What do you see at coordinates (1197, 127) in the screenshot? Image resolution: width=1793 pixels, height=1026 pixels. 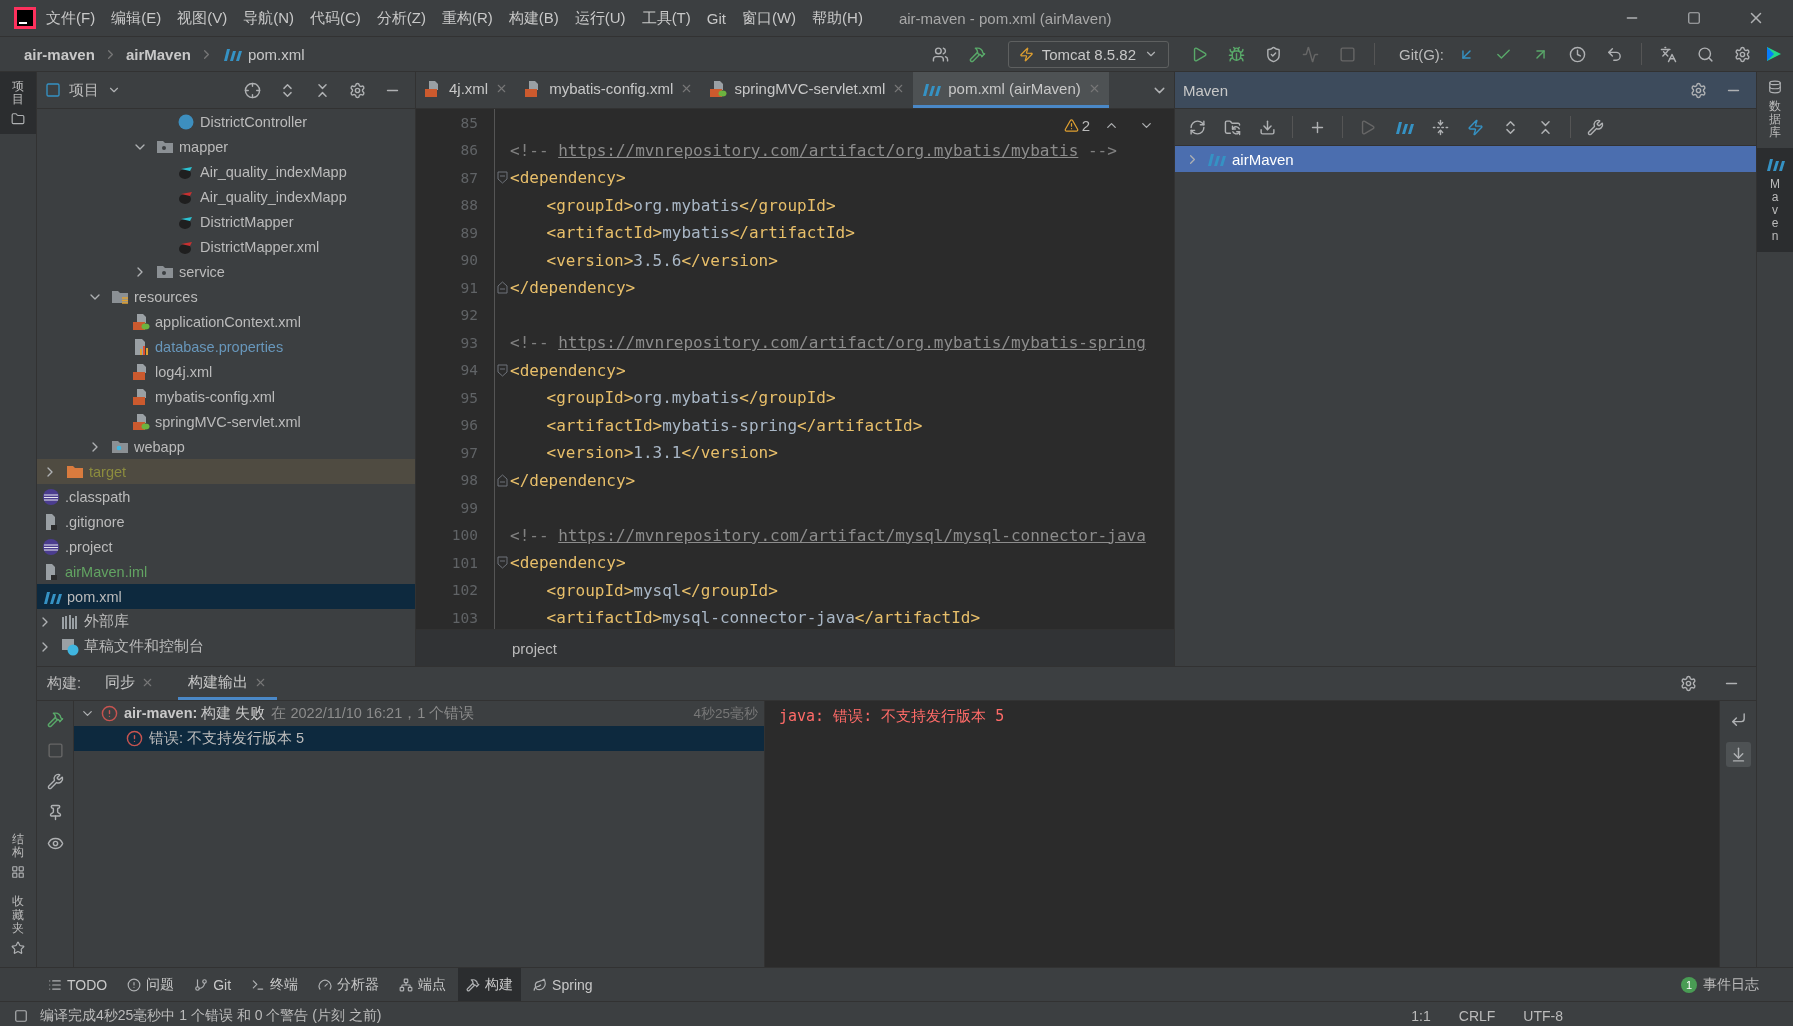 I see `refresh-icon` at bounding box center [1197, 127].